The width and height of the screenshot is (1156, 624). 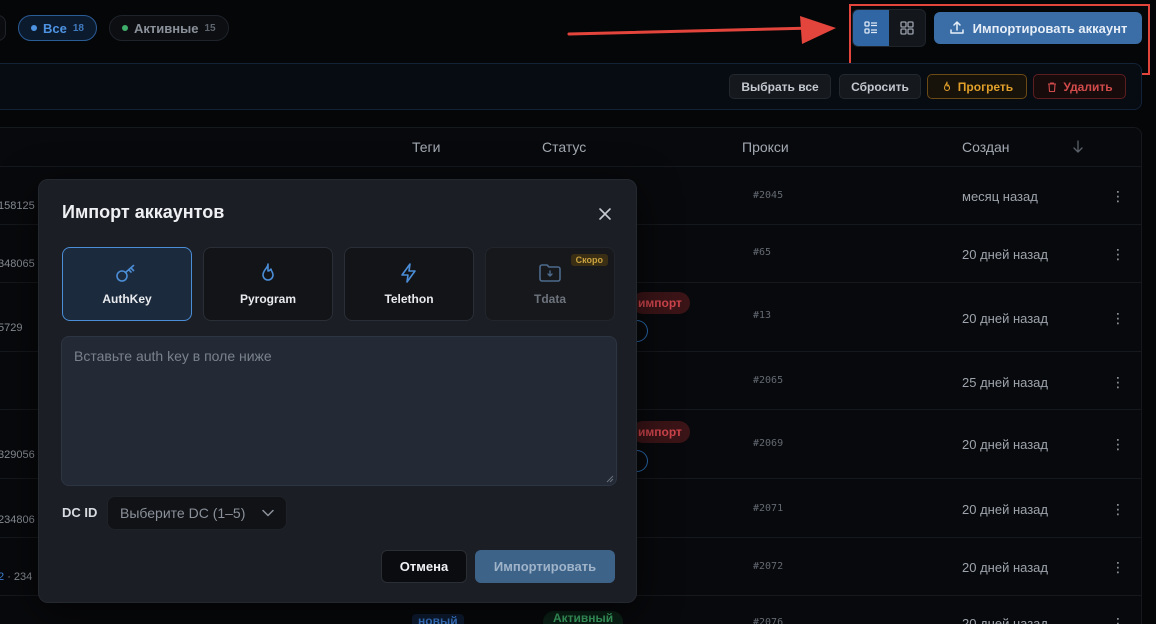 I want to click on close-button, so click(x=605, y=214).